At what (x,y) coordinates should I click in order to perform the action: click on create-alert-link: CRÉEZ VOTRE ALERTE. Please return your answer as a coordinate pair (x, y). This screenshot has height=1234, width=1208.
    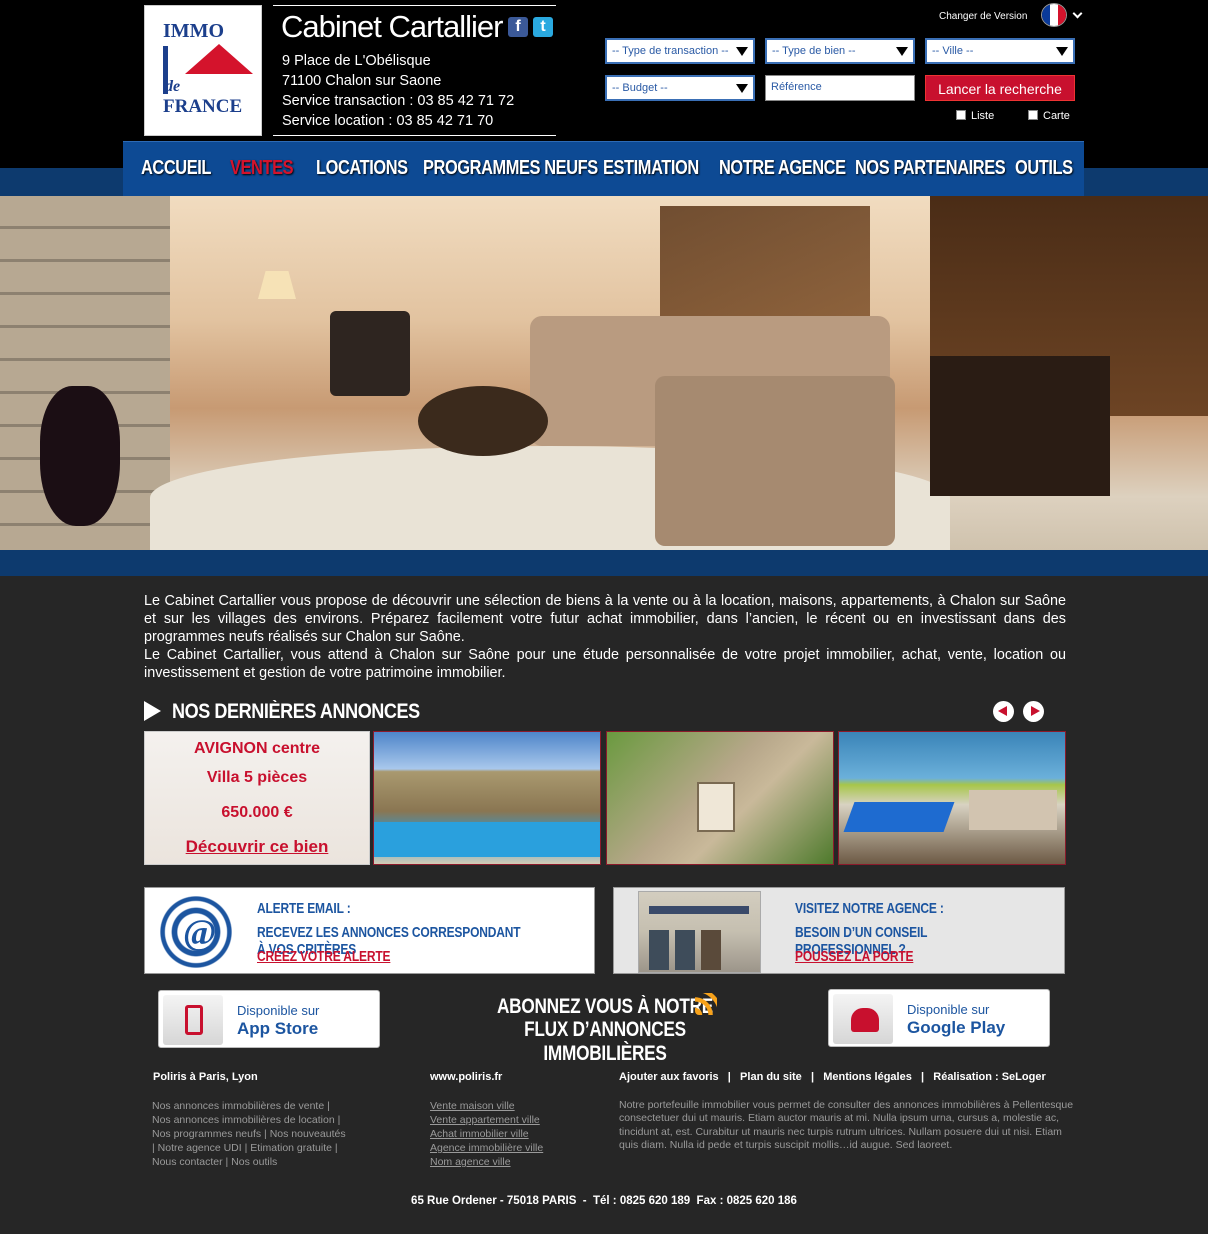
    Looking at the image, I should click on (324, 956).